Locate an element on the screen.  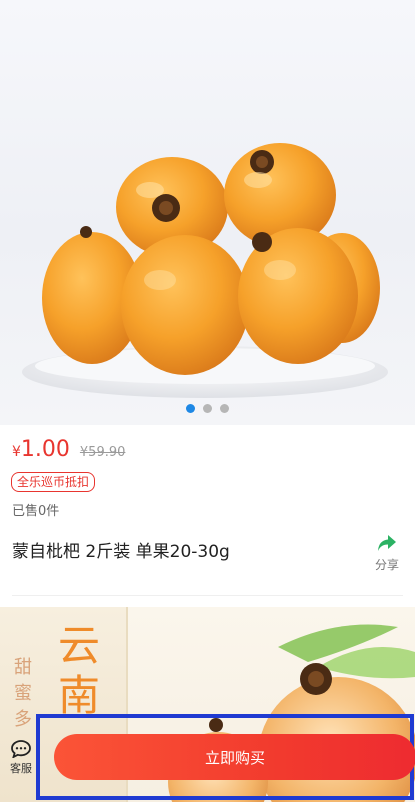
share-label: 分享 is located at coordinates (386, 565).